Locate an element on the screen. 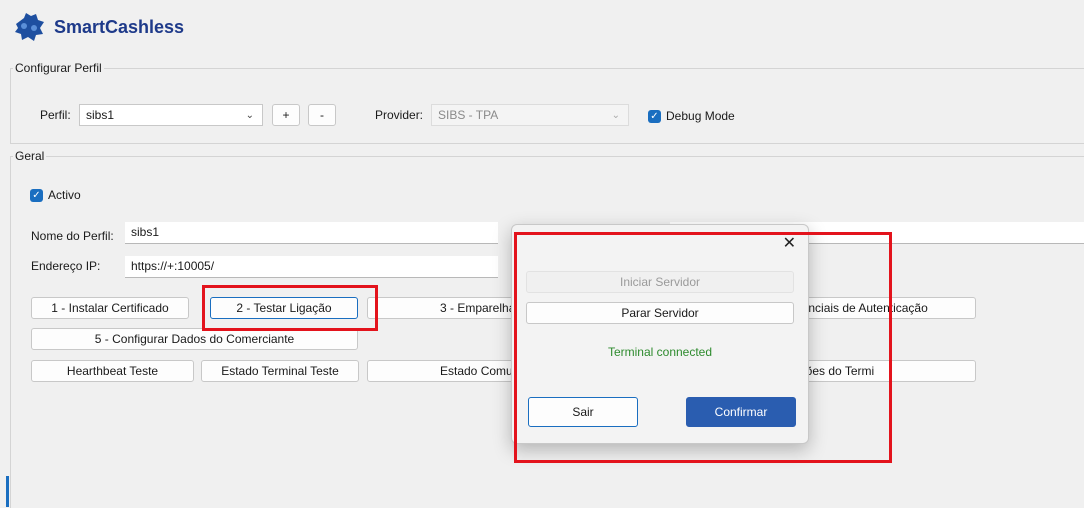  terminal-state-test-button: Estado Terminal Teste is located at coordinates (280, 371).